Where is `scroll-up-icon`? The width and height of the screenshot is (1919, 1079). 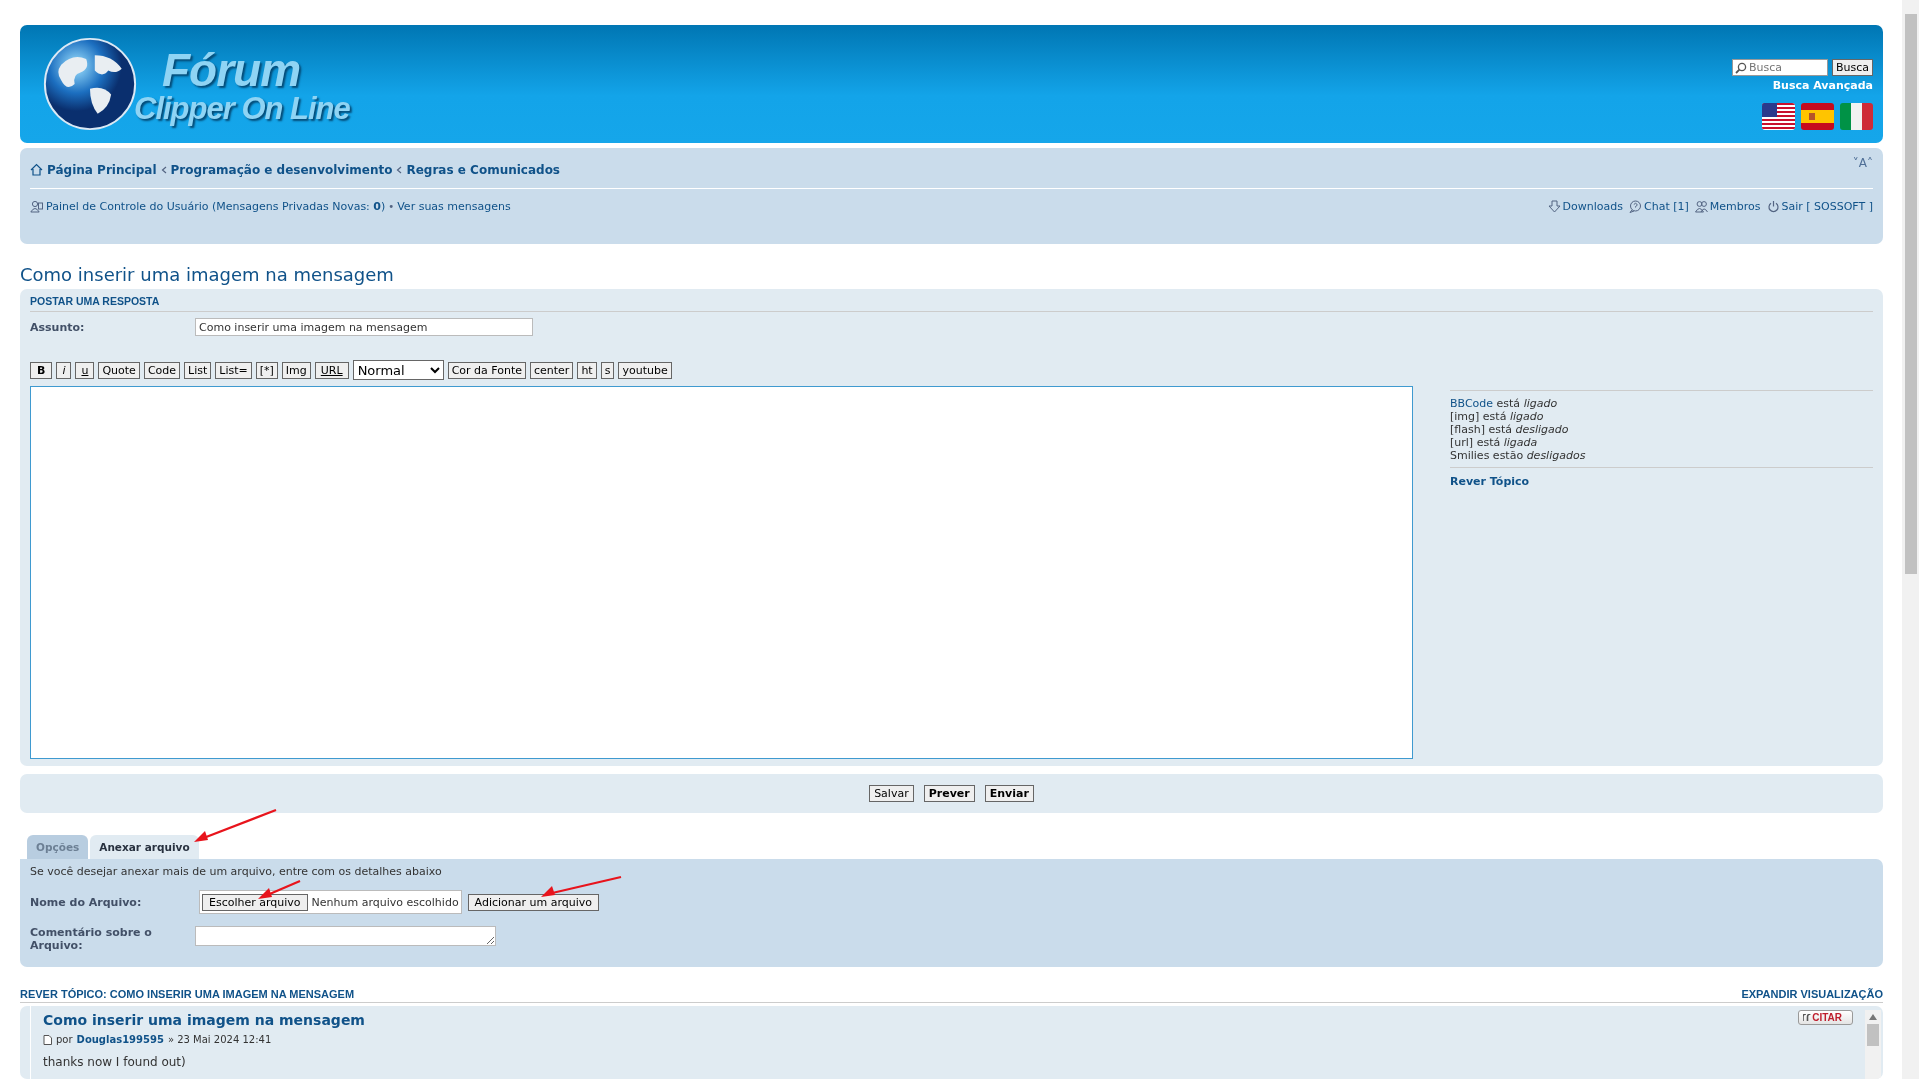 scroll-up-icon is located at coordinates (1873, 1017).